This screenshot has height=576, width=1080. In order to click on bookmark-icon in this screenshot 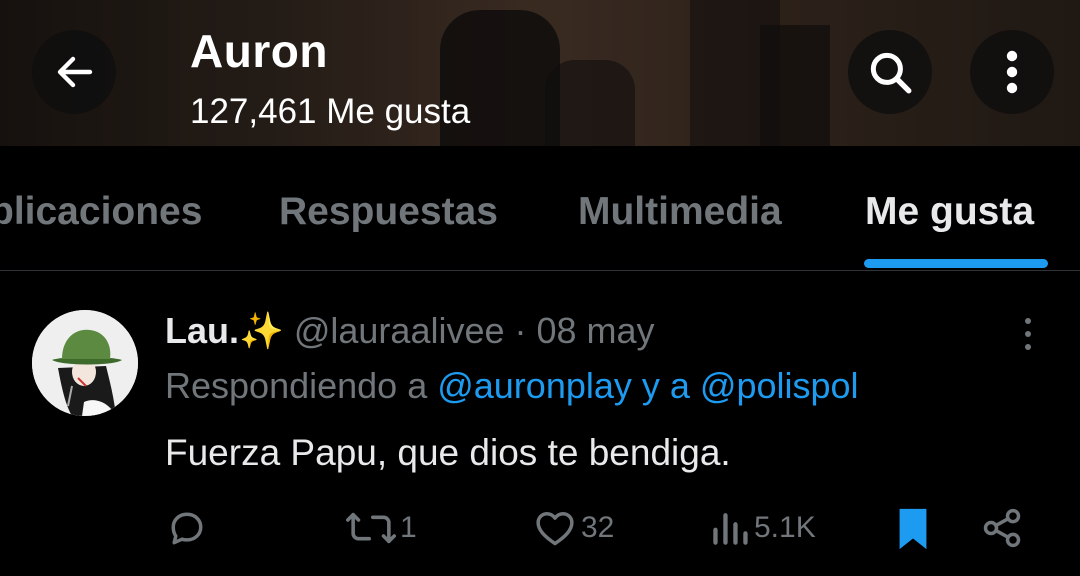, I will do `click(913, 529)`.